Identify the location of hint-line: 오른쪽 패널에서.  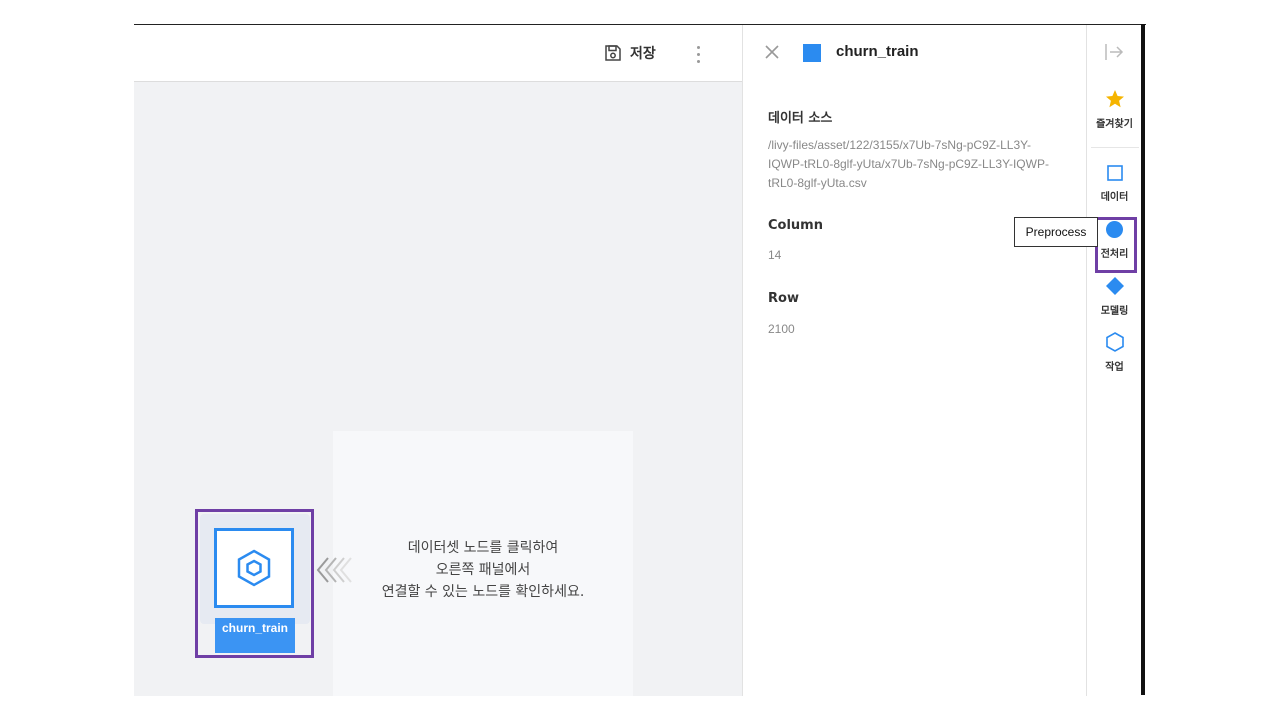
(483, 570).